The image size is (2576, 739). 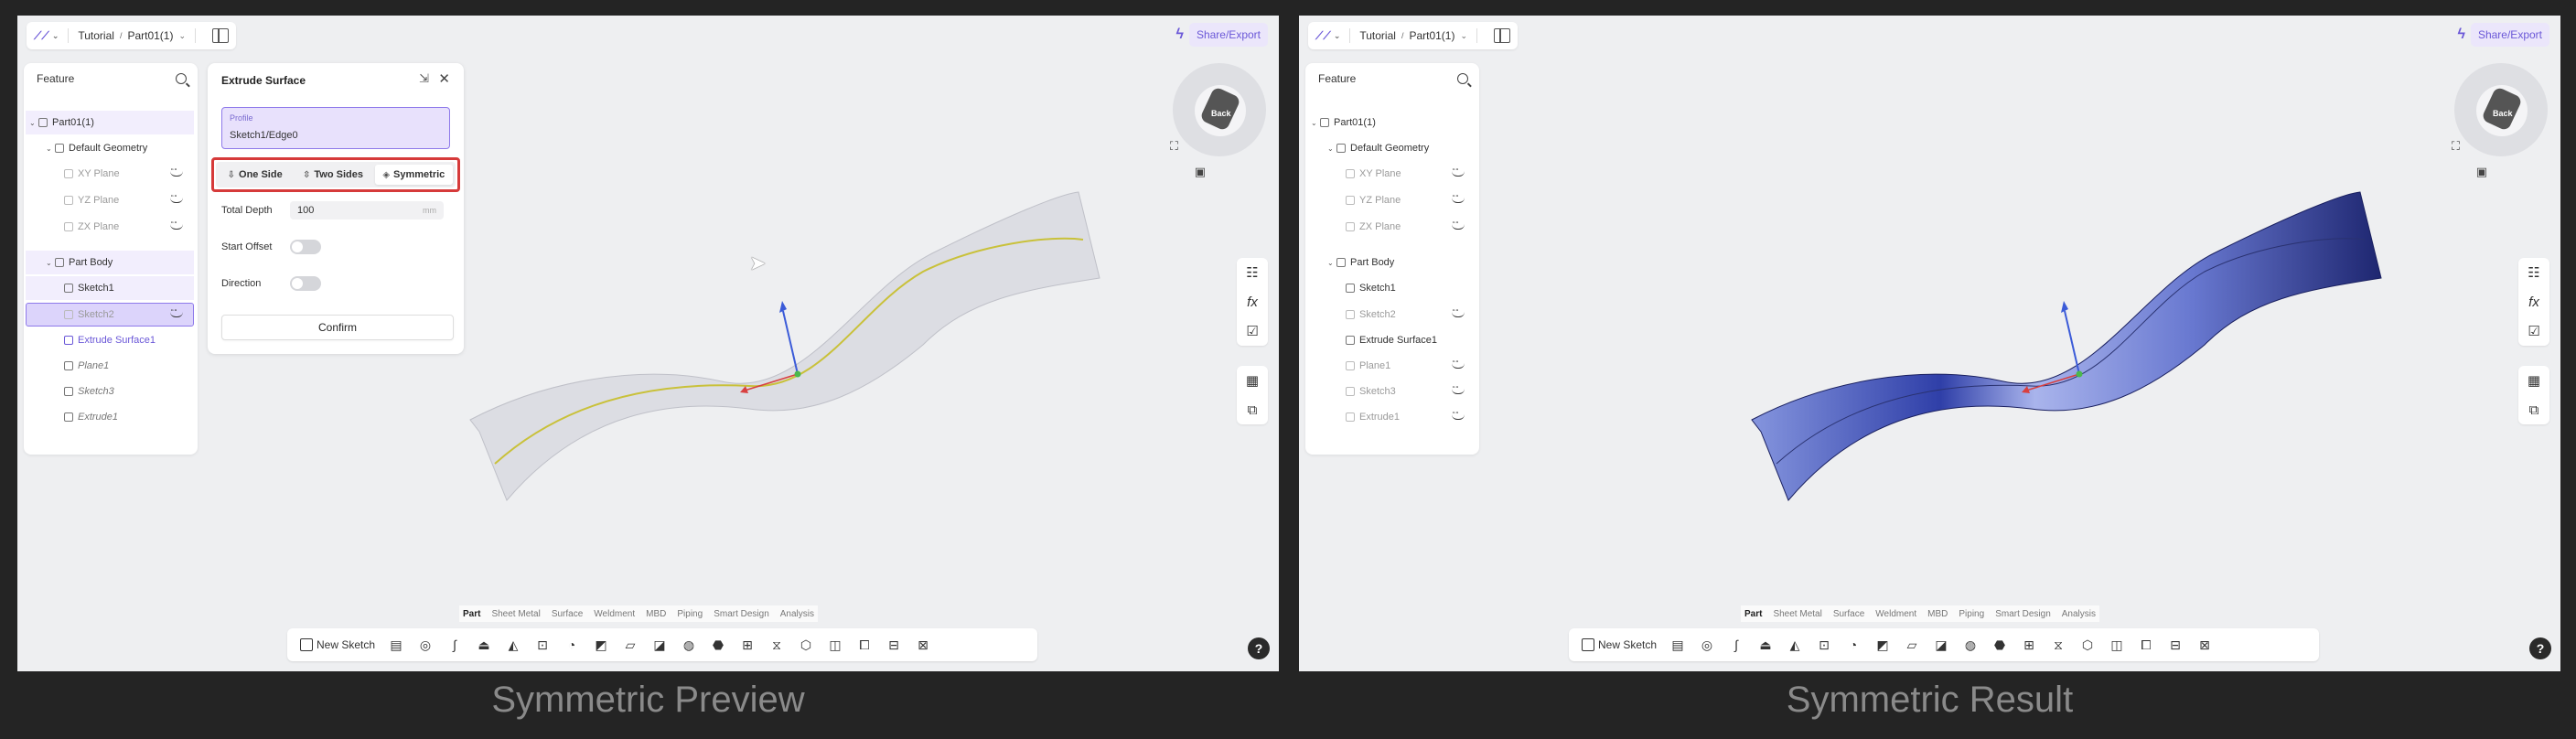 I want to click on checklist-icon: ☑, so click(x=1252, y=331).